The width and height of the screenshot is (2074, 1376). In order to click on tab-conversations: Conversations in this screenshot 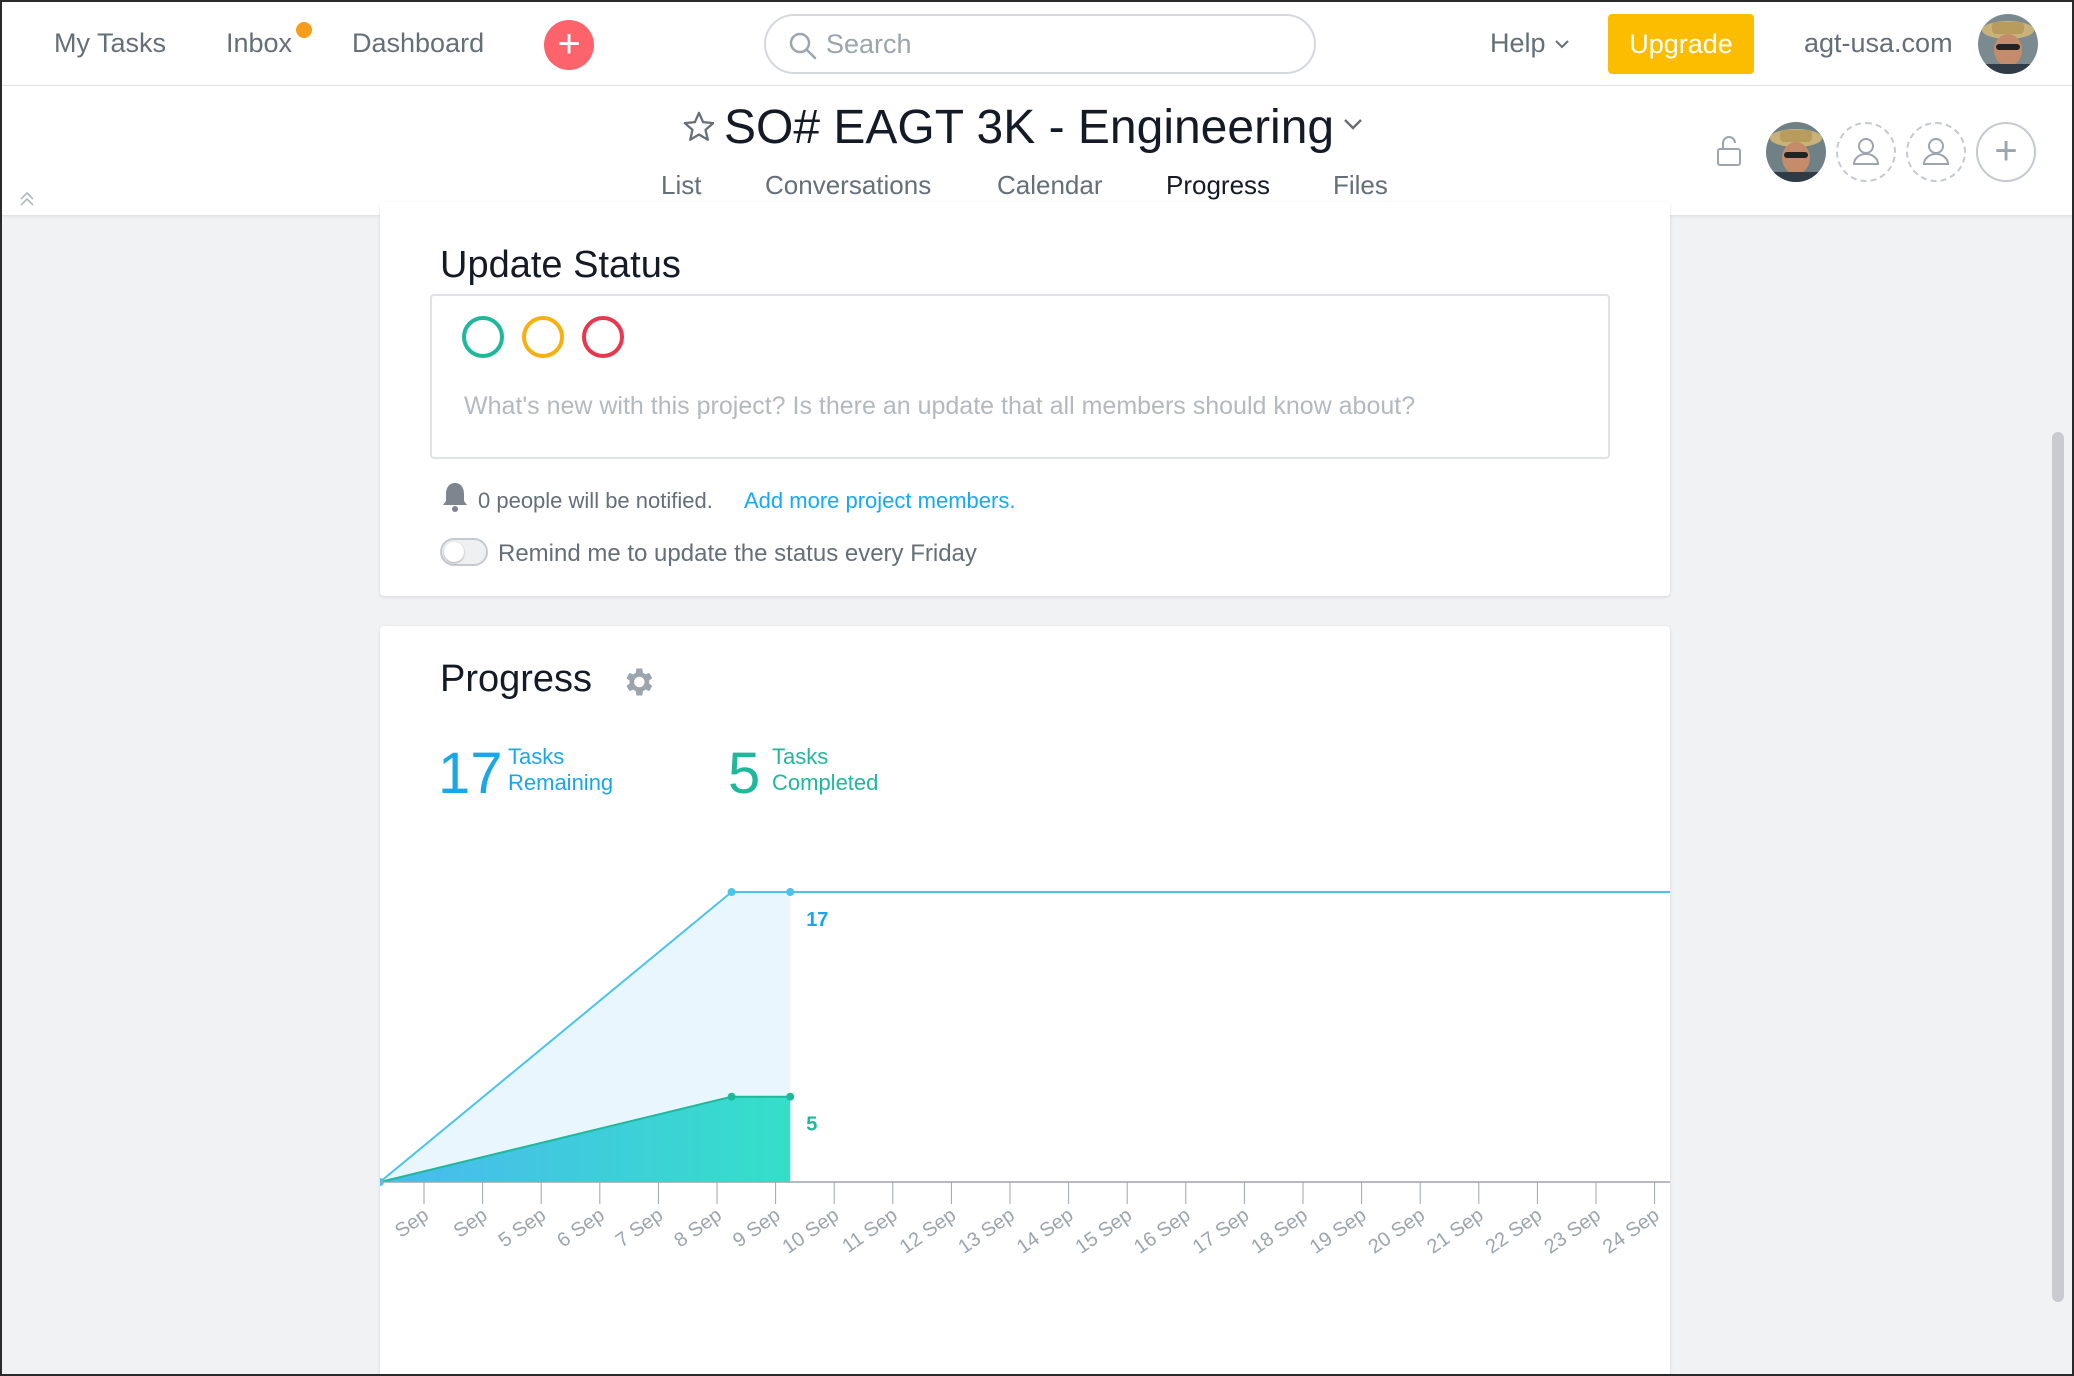, I will do `click(848, 185)`.